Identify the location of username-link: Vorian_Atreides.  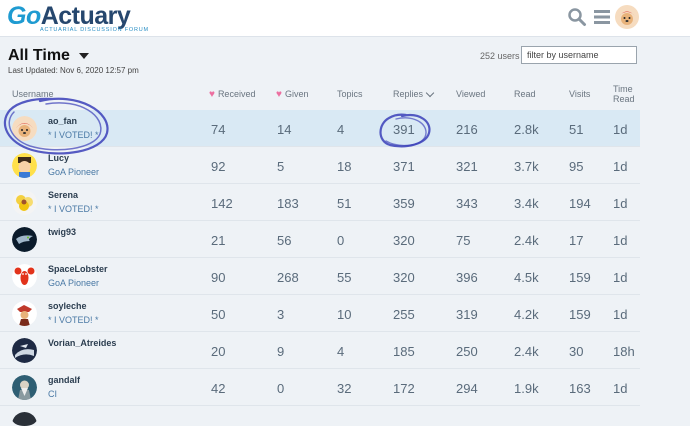
(82, 343).